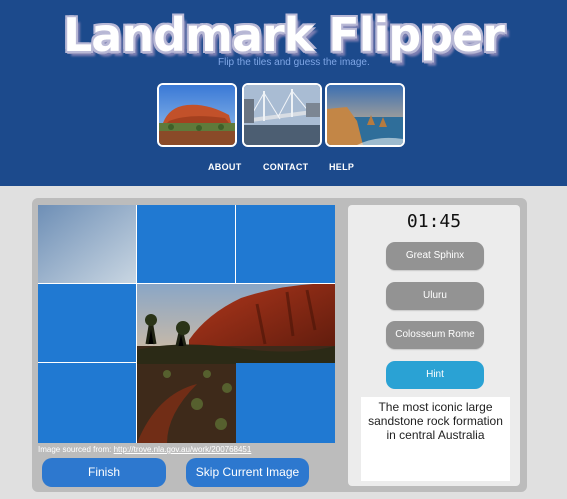 Image resolution: width=567 pixels, height=499 pixels. I want to click on answer-button-uluru: Uluru, so click(435, 296).